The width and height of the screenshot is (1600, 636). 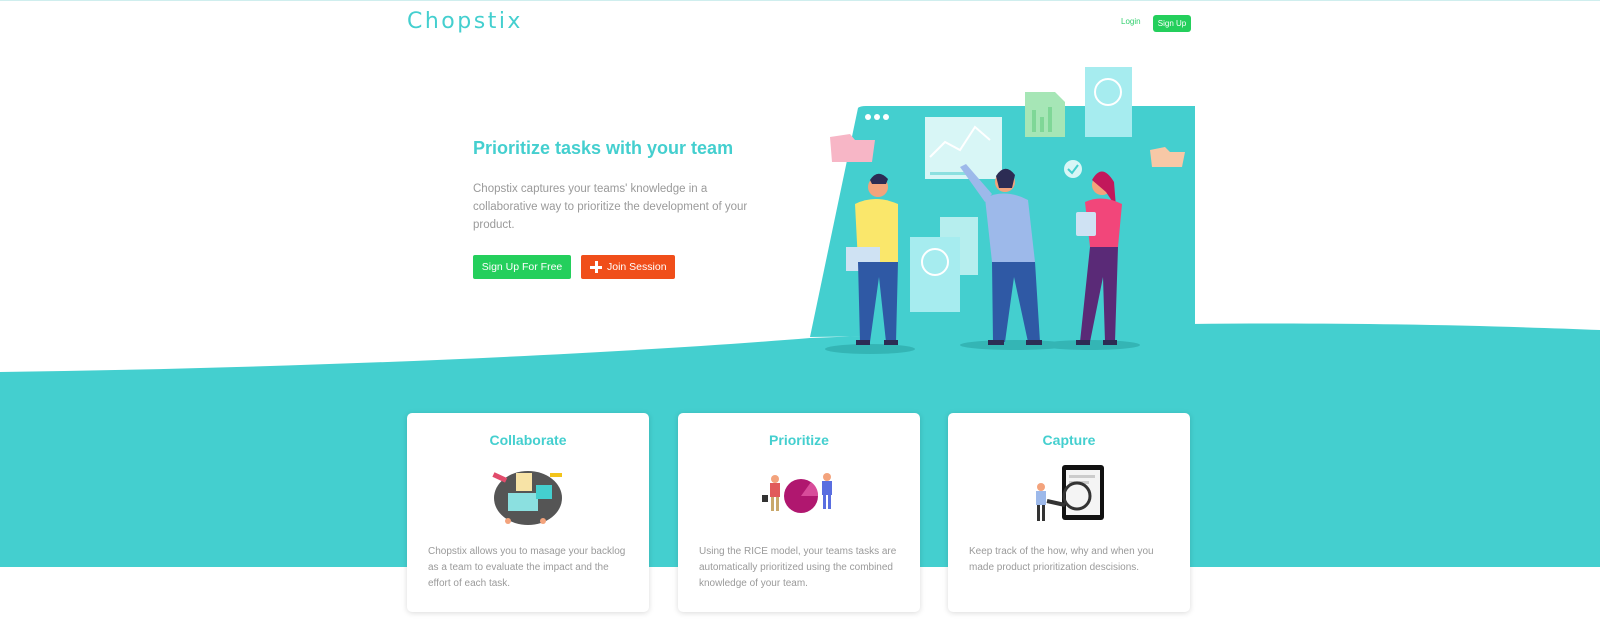 I want to click on login-link: Login, so click(x=1131, y=21).